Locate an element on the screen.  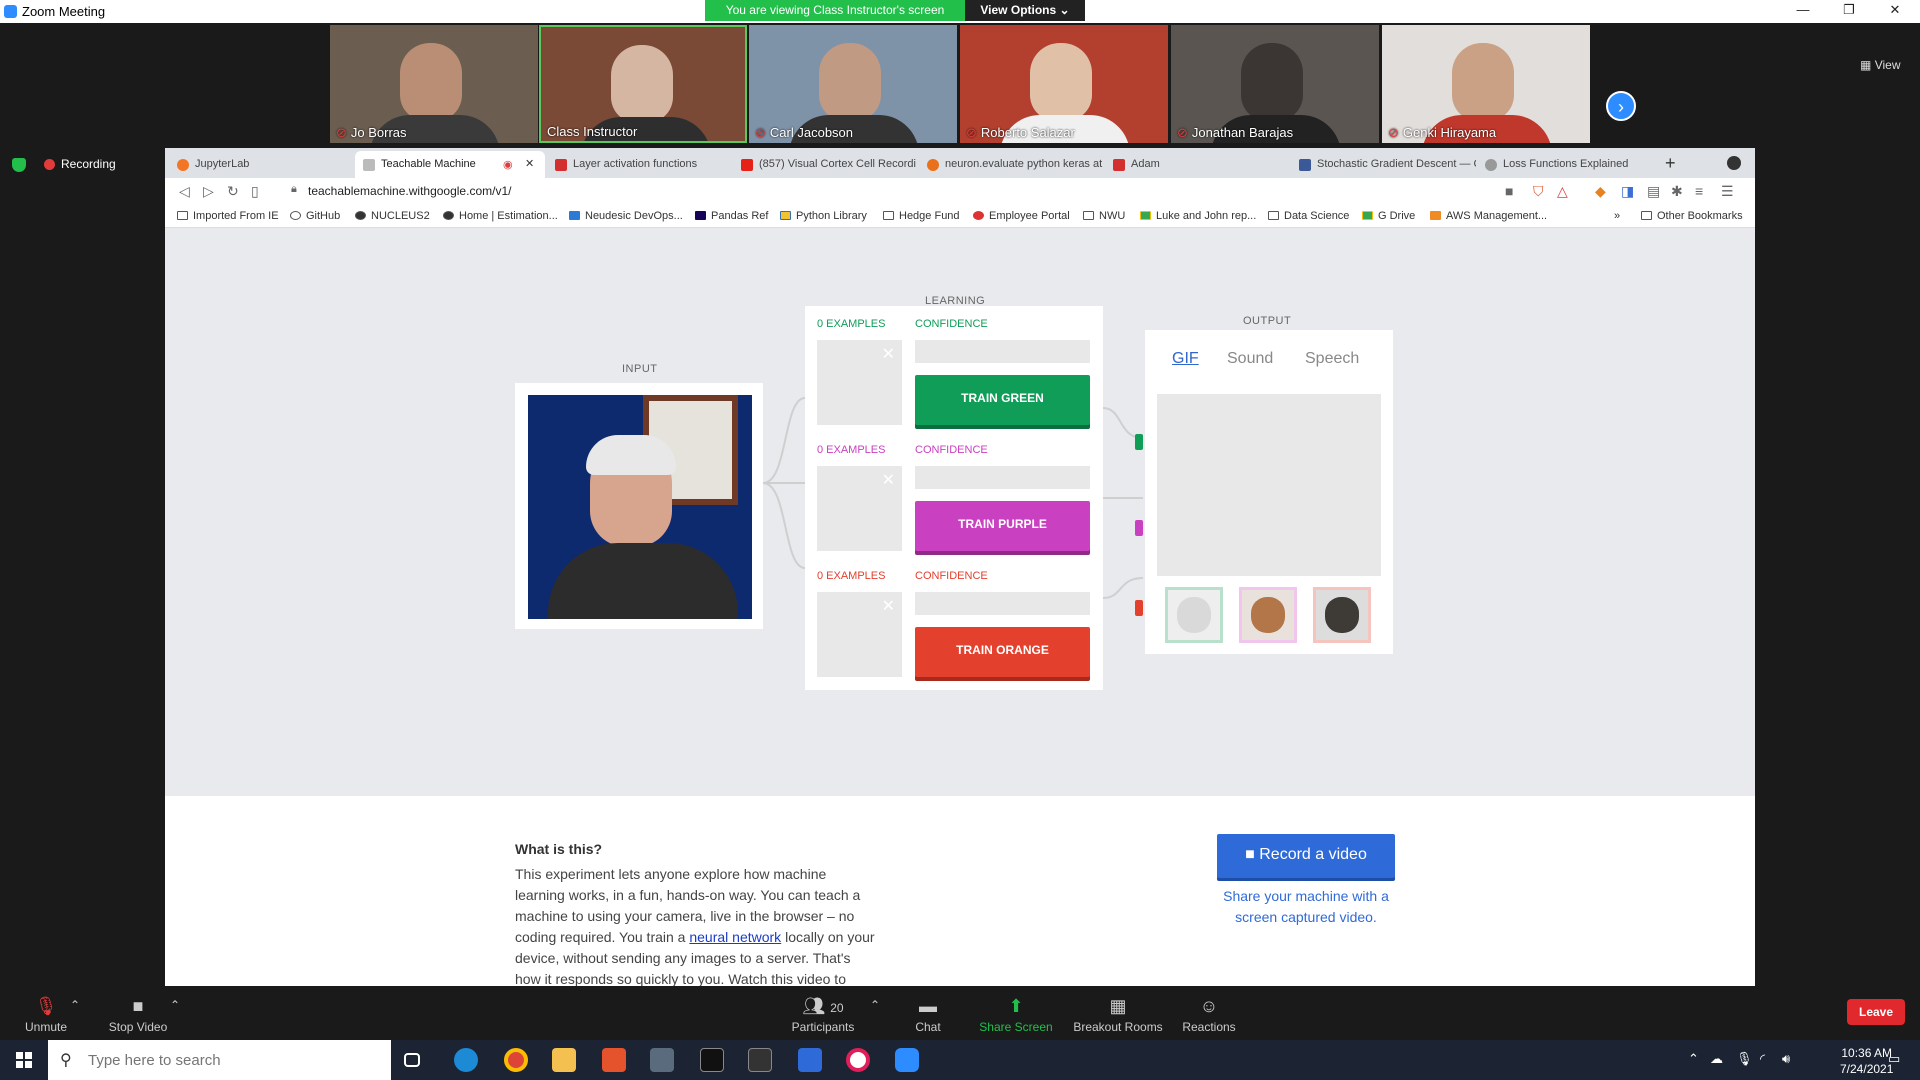
notepad-icon is located at coordinates (810, 1060).